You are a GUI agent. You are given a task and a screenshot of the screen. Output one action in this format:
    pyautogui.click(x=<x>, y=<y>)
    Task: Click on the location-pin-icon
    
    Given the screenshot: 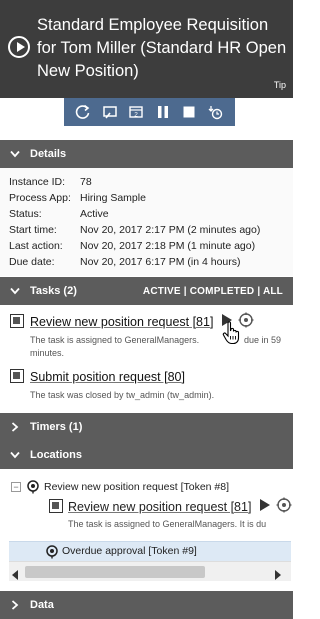 What is the action you would take?
    pyautogui.click(x=33, y=489)
    